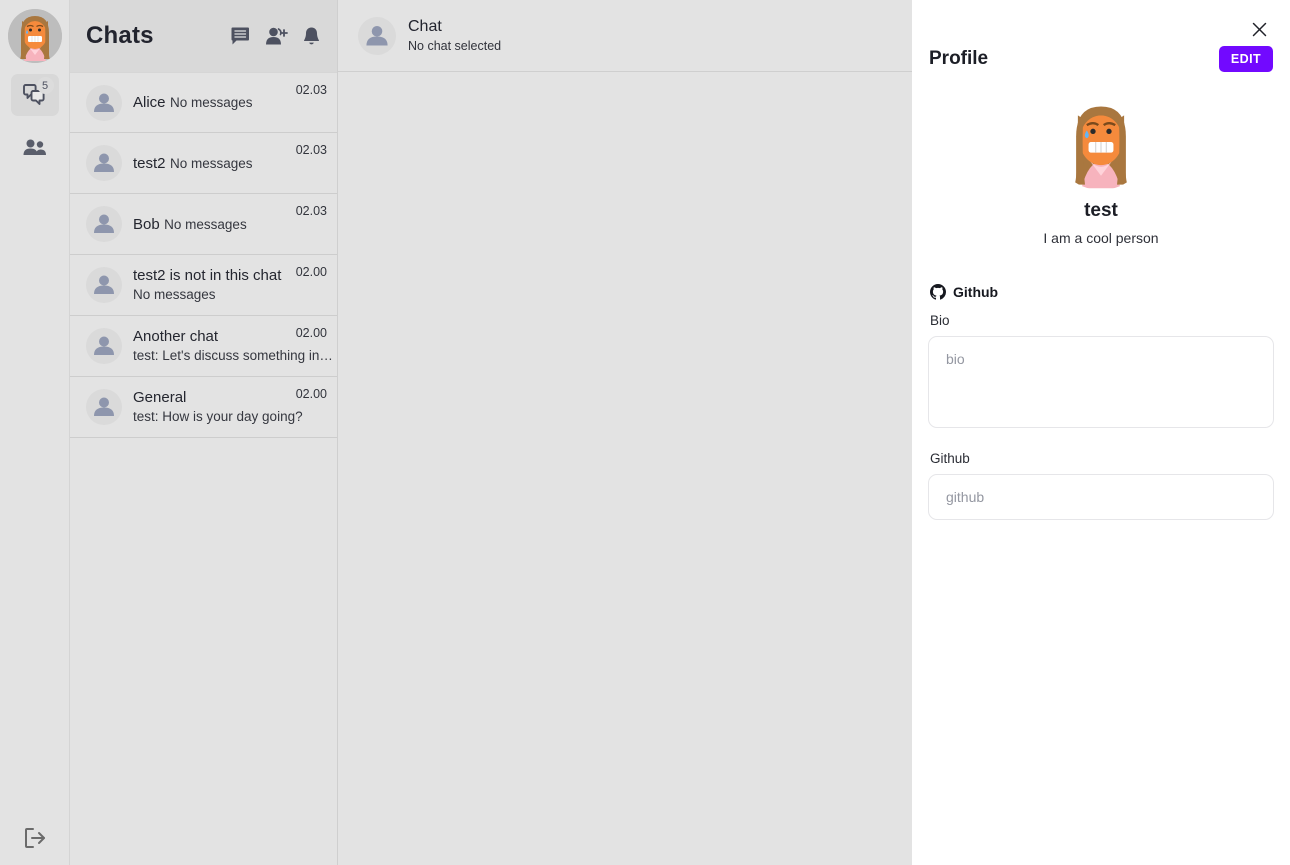 The width and height of the screenshot is (1290, 865). I want to click on chat-avatar, so click(377, 35).